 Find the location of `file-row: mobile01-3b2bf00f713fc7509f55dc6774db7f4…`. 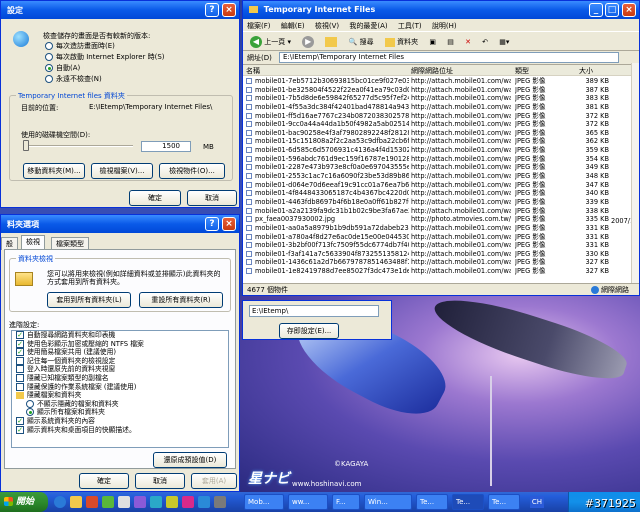

file-row: mobile01-3b2bf00f713fc7509f55dc6774db7f4… is located at coordinates (438, 245).